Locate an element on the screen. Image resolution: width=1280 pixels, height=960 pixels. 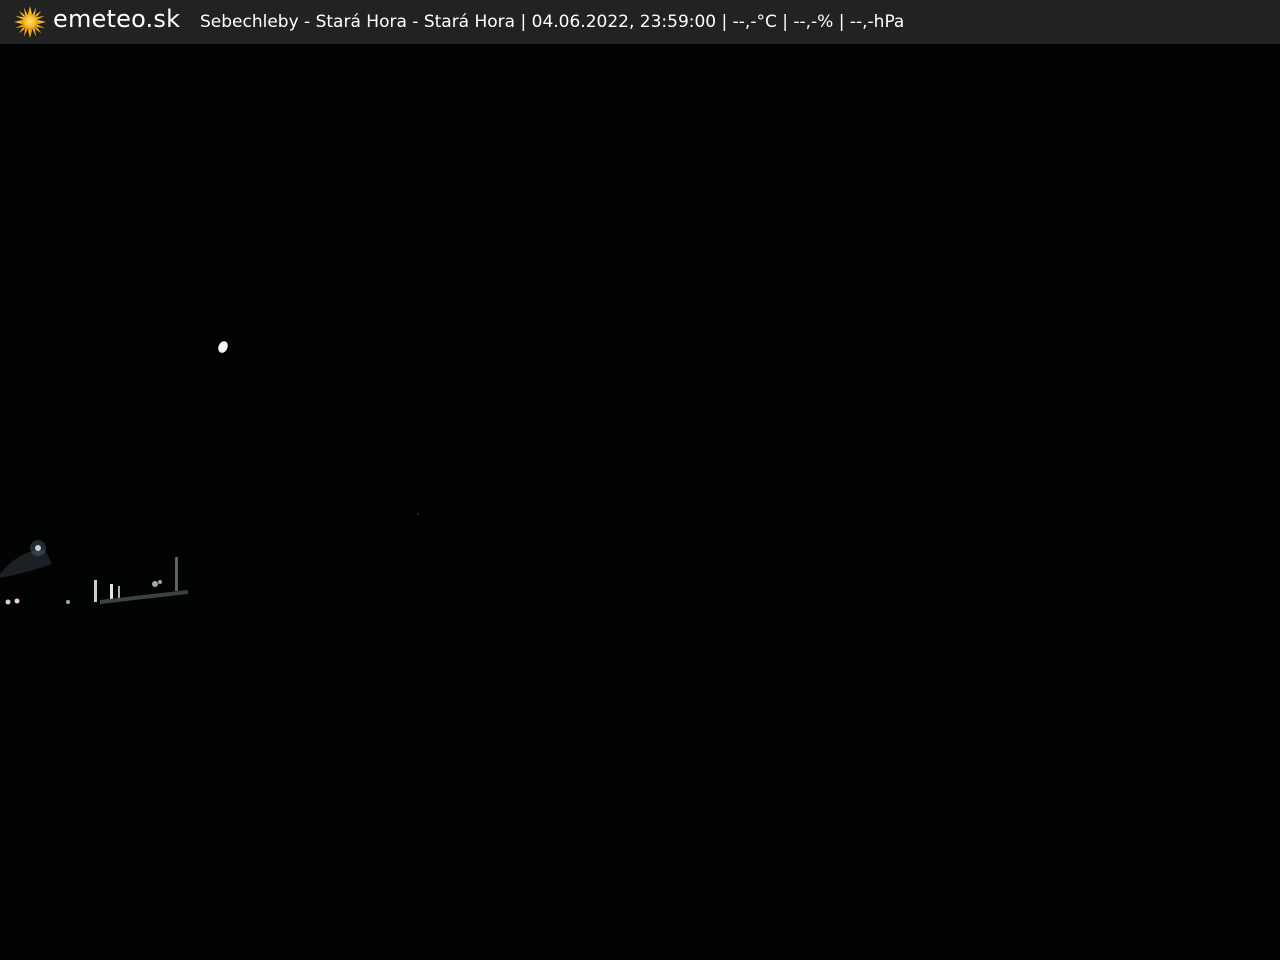
sun-icon is located at coordinates (30, 22).